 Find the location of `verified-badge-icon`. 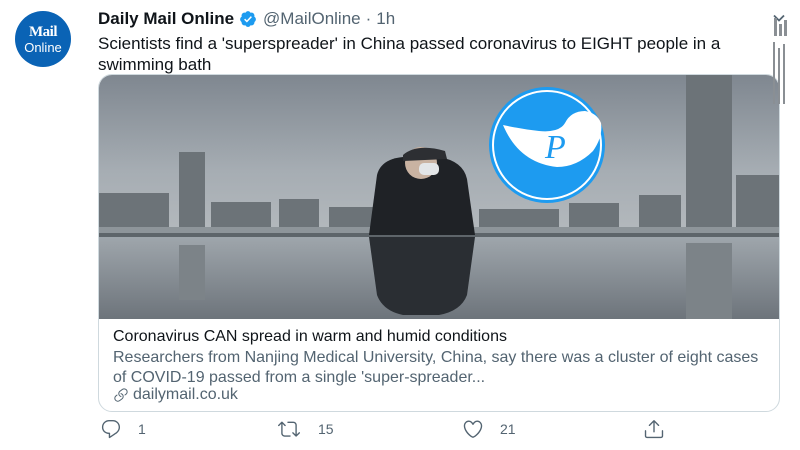

verified-badge-icon is located at coordinates (248, 19).